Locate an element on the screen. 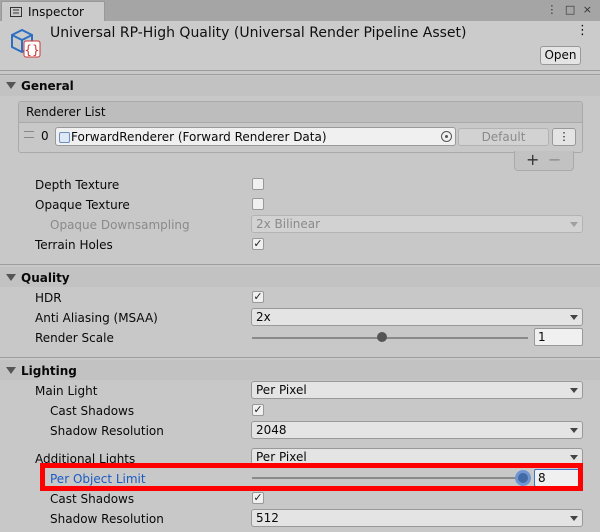 This screenshot has width=600, height=532. main-shadow-resolution-label: Shadow Resolution is located at coordinates (107, 431).